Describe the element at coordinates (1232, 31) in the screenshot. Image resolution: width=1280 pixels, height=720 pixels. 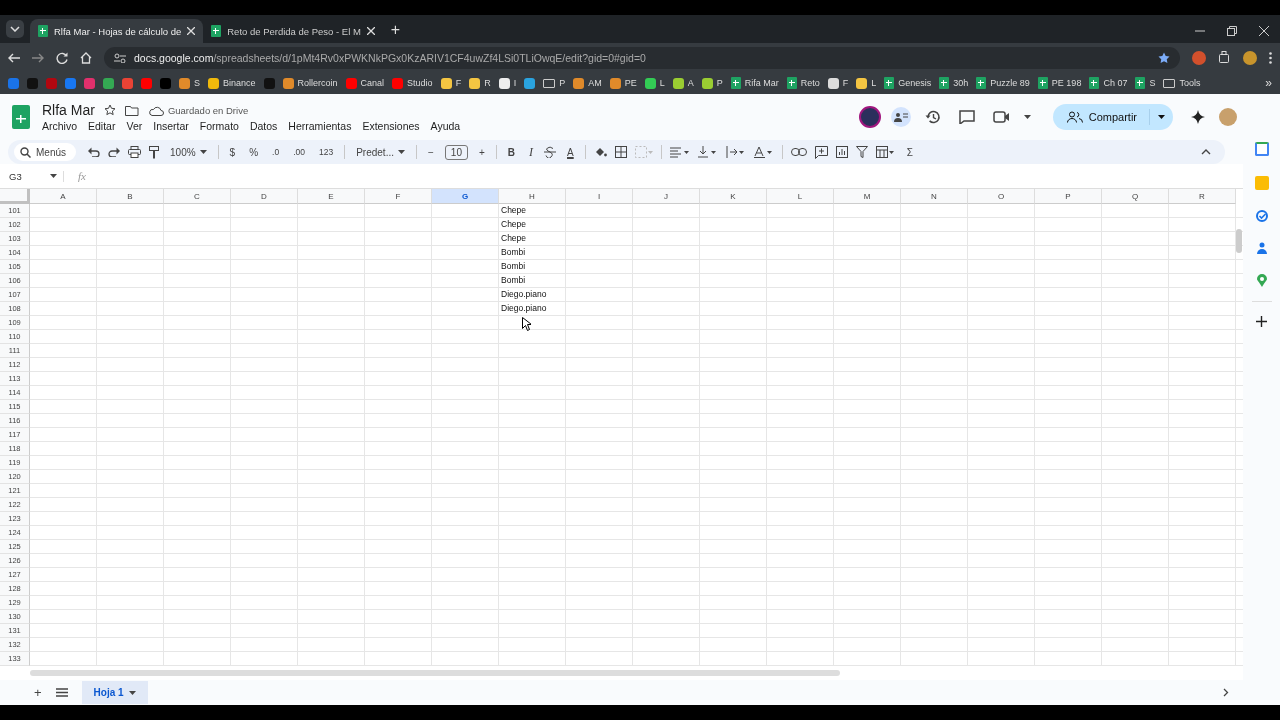
I see `restore-icon` at that location.